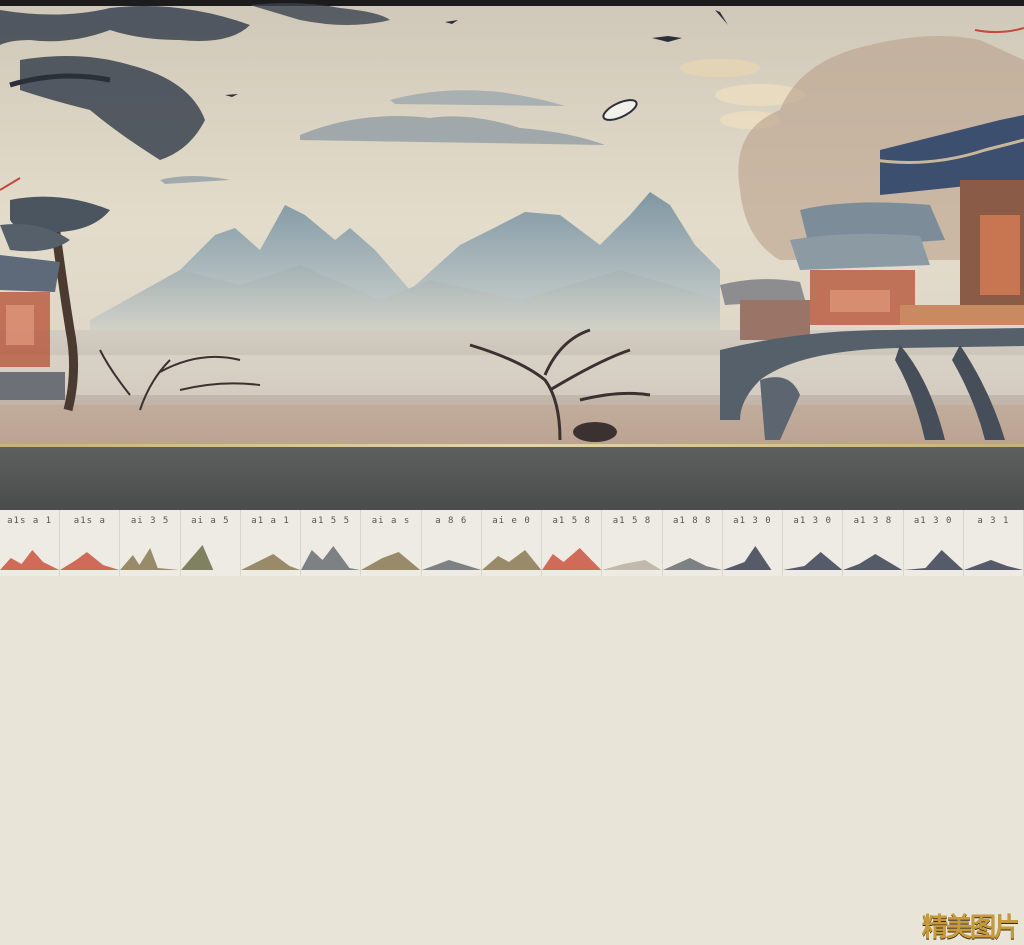  What do you see at coordinates (150, 543) in the screenshot?
I see `thumbnail-item: ai 3 5` at bounding box center [150, 543].